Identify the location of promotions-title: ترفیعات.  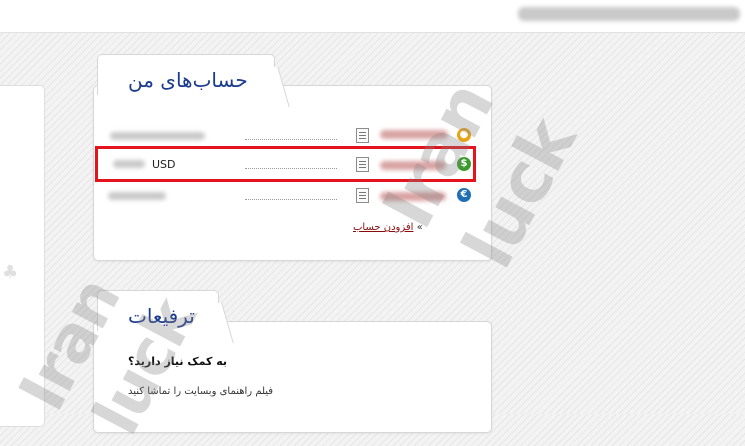
(161, 316).